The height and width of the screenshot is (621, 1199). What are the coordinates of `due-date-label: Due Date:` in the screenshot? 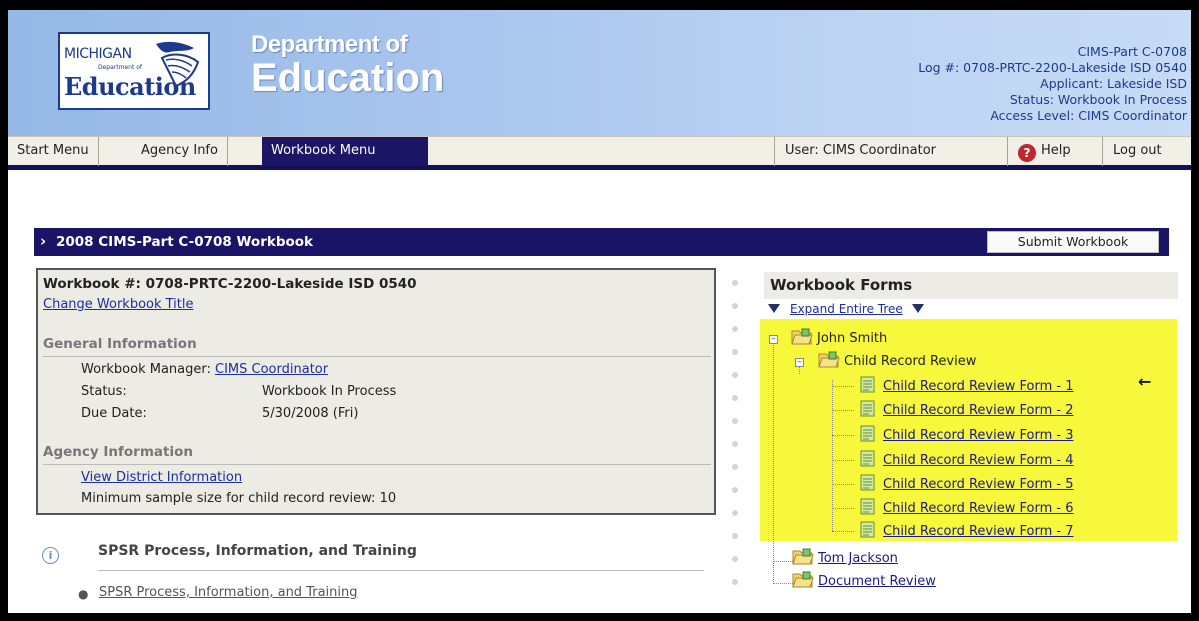 It's located at (114, 413).